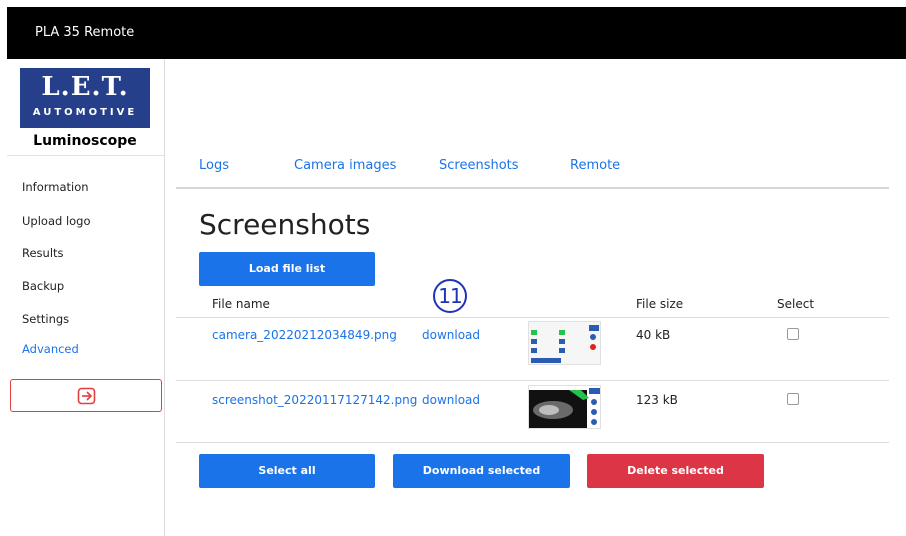  What do you see at coordinates (314, 400) in the screenshot?
I see `file-name-link: screenshot_20220117127142.png` at bounding box center [314, 400].